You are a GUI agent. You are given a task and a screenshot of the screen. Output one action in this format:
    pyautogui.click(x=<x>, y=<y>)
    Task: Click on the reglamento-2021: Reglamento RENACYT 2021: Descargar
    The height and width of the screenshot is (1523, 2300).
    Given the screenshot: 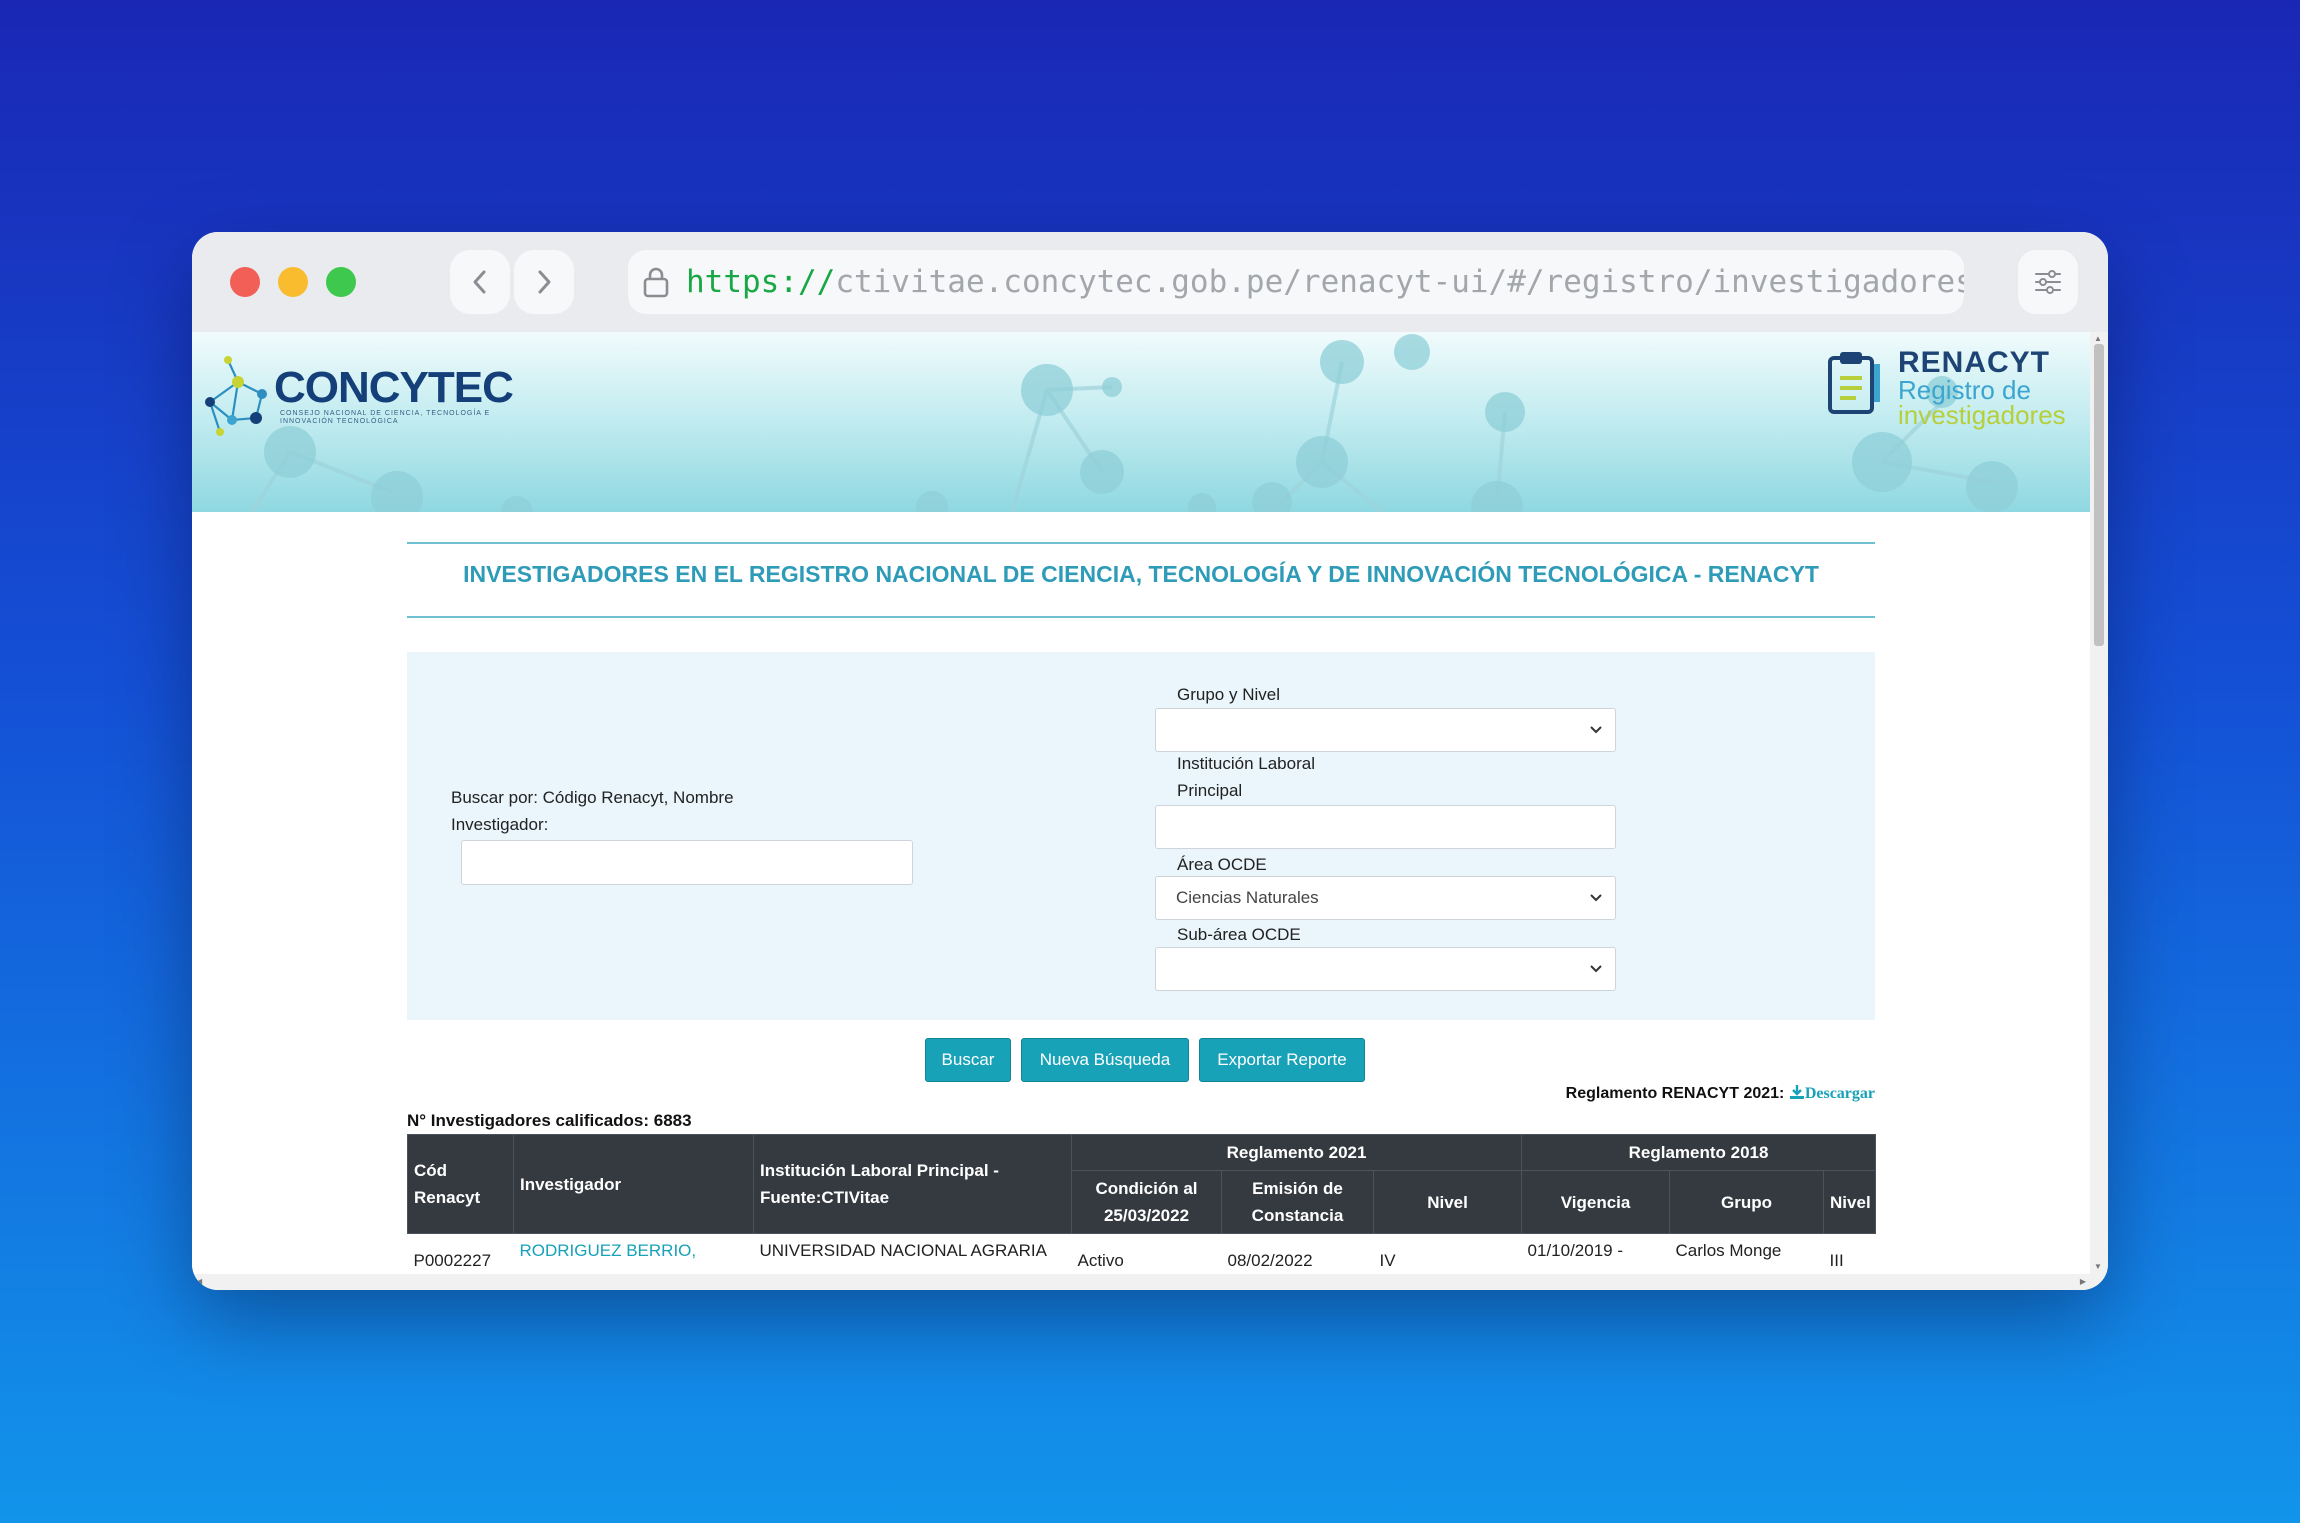 What is the action you would take?
    pyautogui.click(x=1720, y=1093)
    